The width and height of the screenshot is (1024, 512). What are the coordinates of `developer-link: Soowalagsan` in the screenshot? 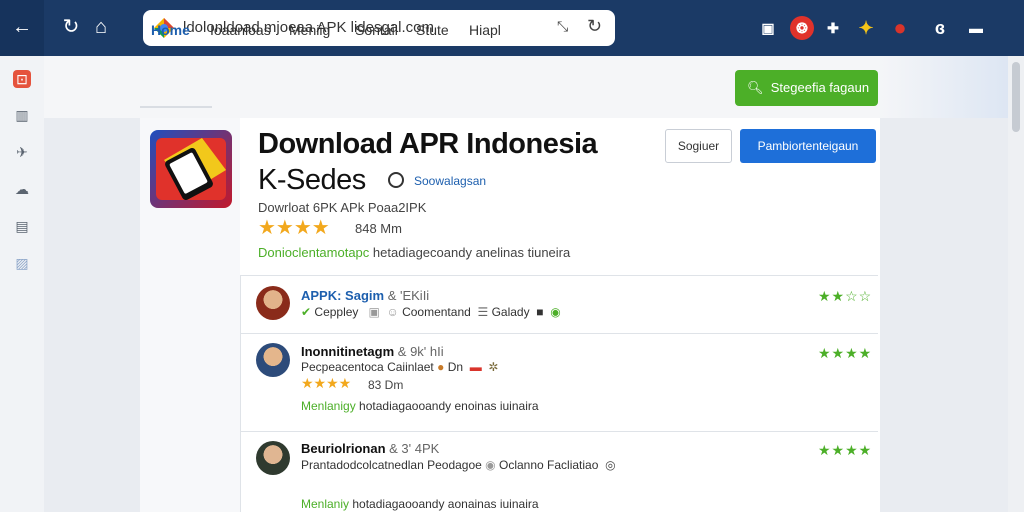 It's located at (450, 181).